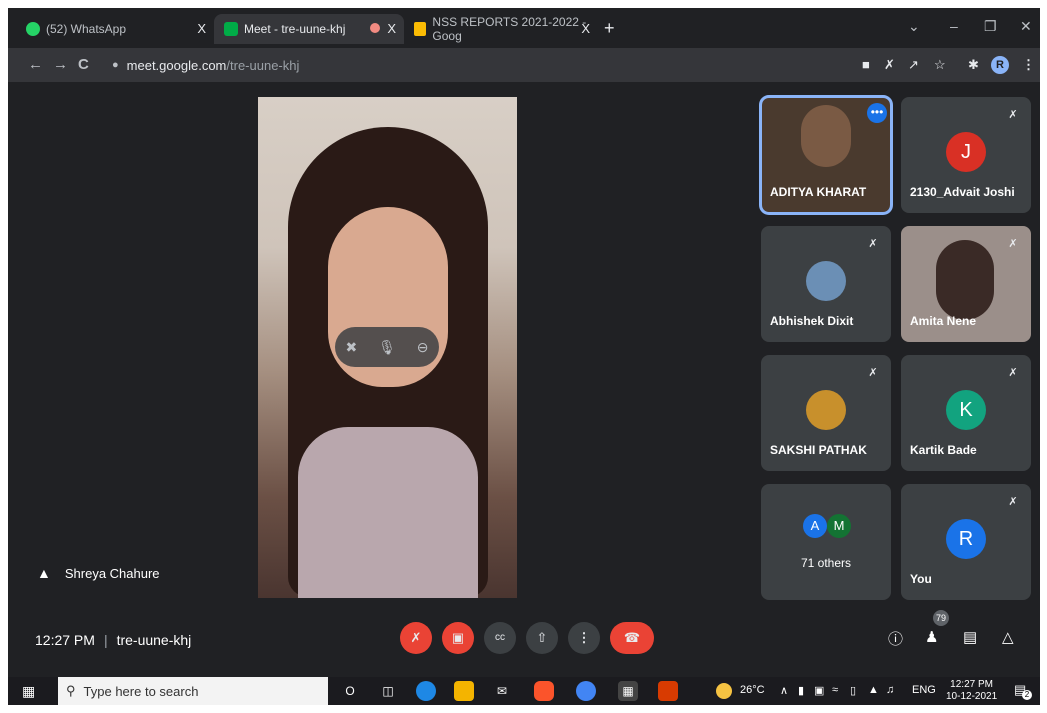 This screenshot has height=713, width=1047. I want to click on participant-name: SAKSHI PATHAK, so click(818, 450).